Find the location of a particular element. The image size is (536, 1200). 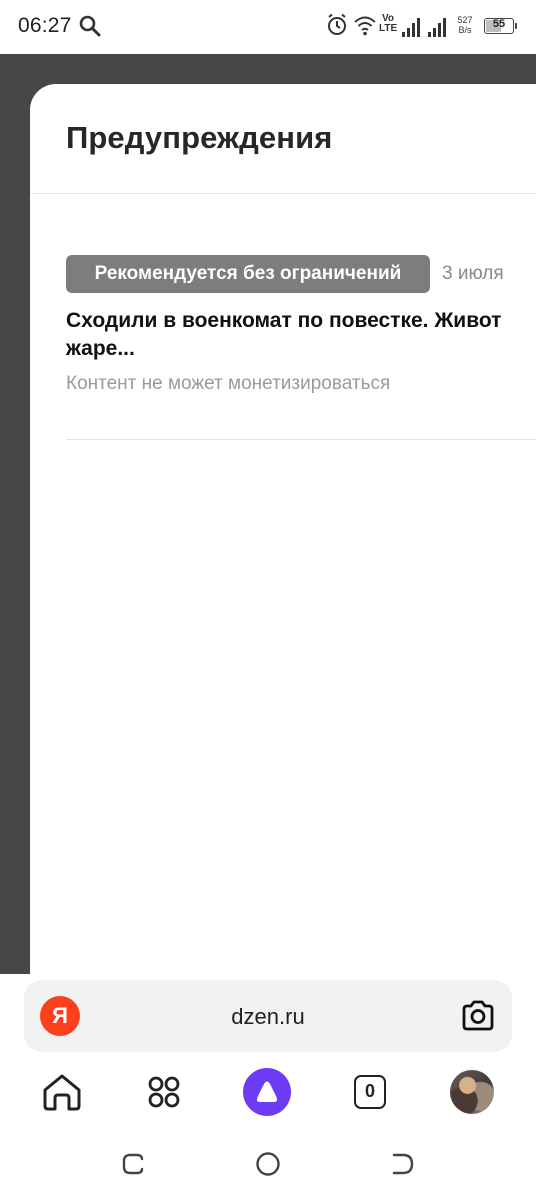

wifi-icon is located at coordinates (365, 27).